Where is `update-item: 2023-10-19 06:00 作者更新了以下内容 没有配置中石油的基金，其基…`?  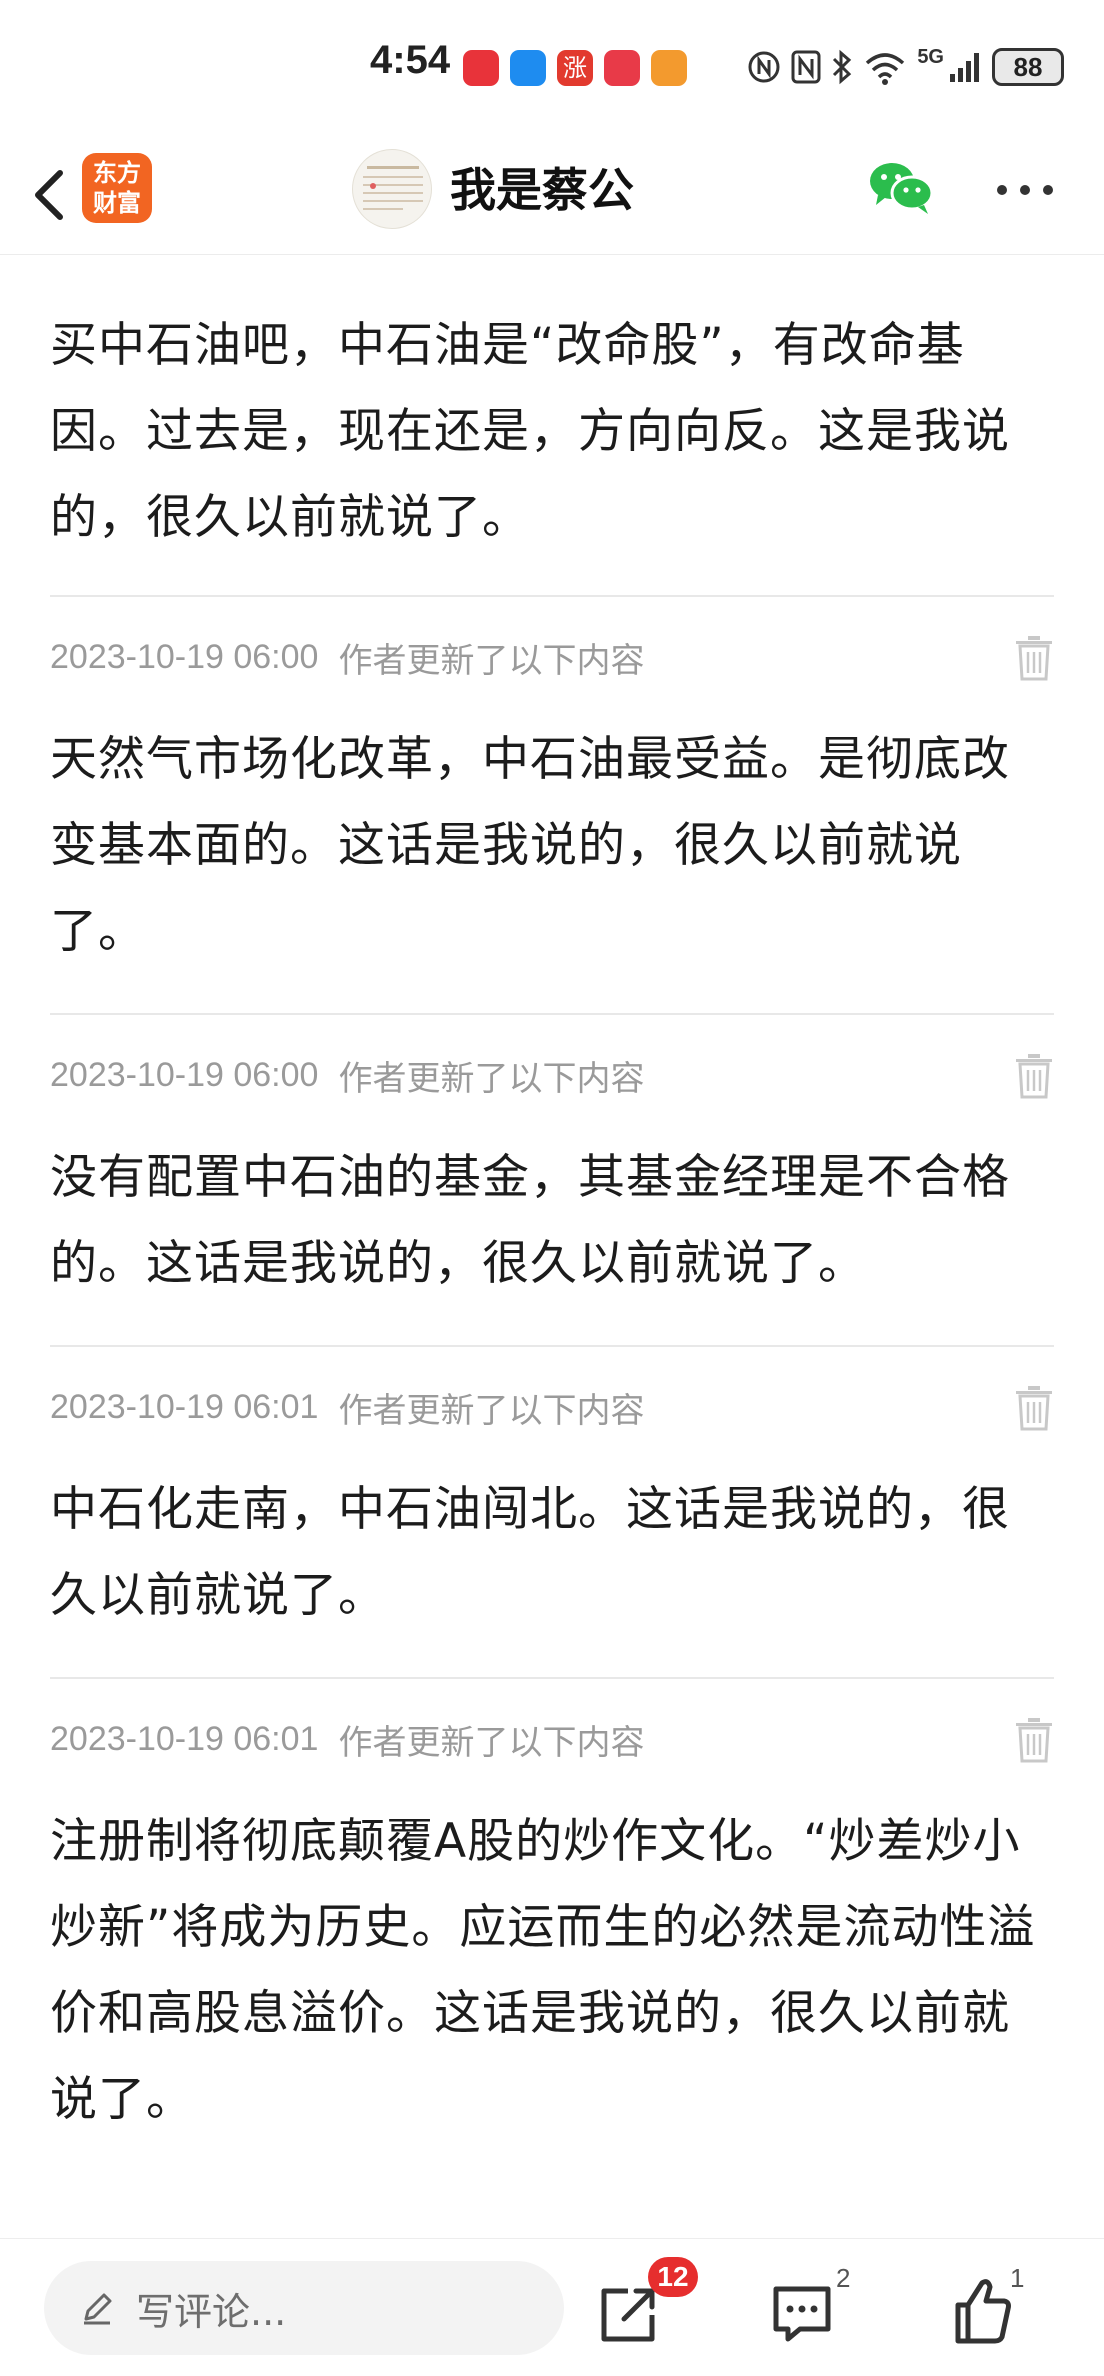 update-item: 2023-10-19 06:00 作者更新了以下内容 没有配置中石油的基金，其基… is located at coordinates (552, 1180).